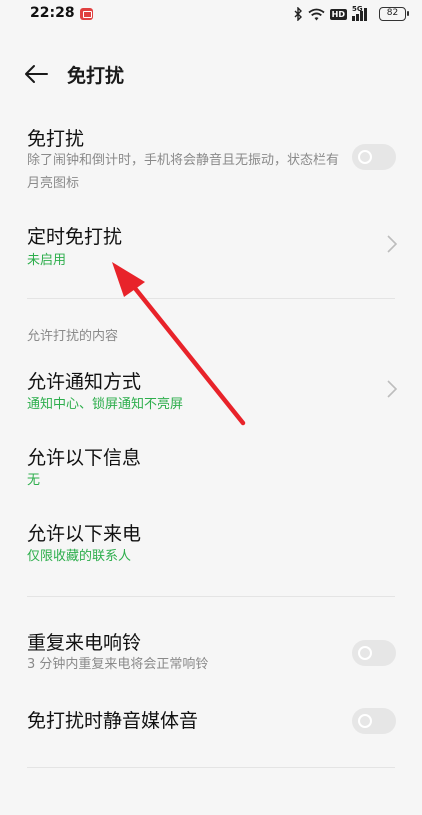 Image resolution: width=422 pixels, height=815 pixels. Describe the element at coordinates (47, 260) in the screenshot. I see `scheduled-dnd-status: 未启用` at that location.